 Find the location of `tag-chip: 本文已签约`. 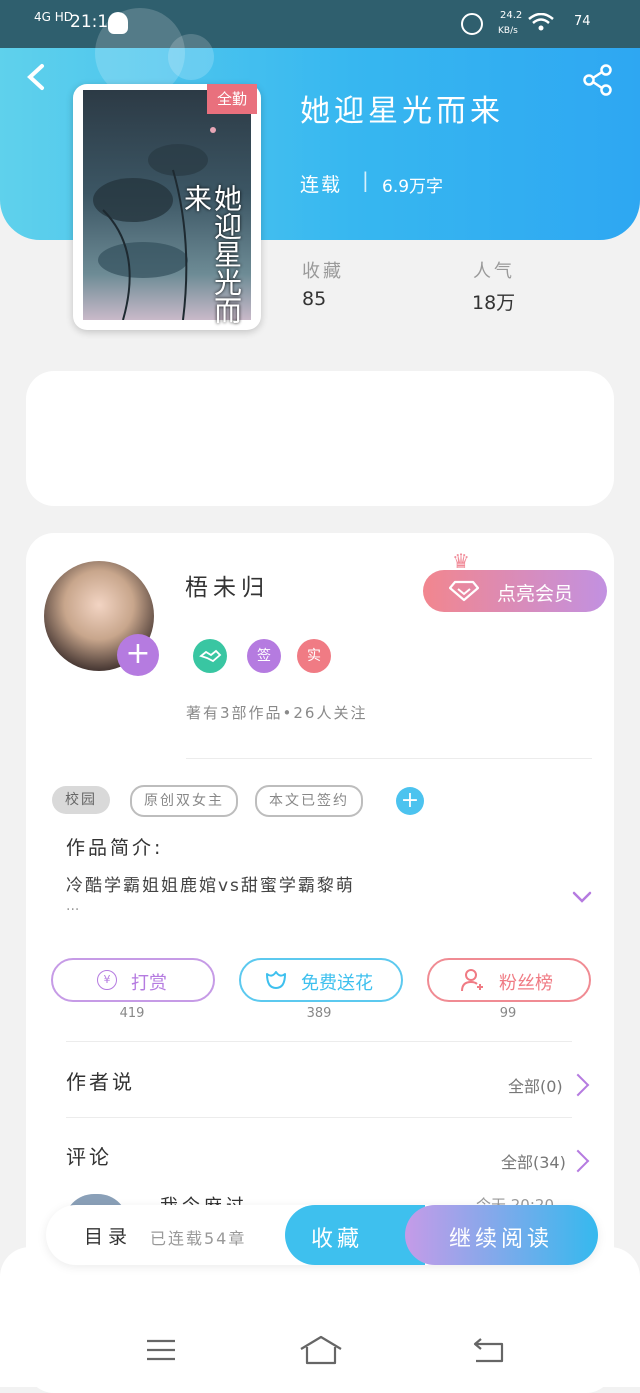

tag-chip: 本文已签约 is located at coordinates (309, 801).